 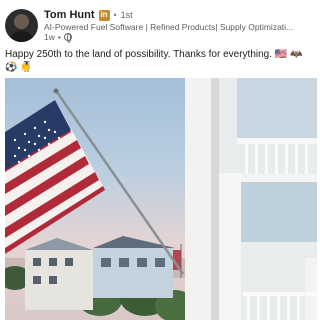 I want to click on porch-ceiling, so click(x=277, y=108).